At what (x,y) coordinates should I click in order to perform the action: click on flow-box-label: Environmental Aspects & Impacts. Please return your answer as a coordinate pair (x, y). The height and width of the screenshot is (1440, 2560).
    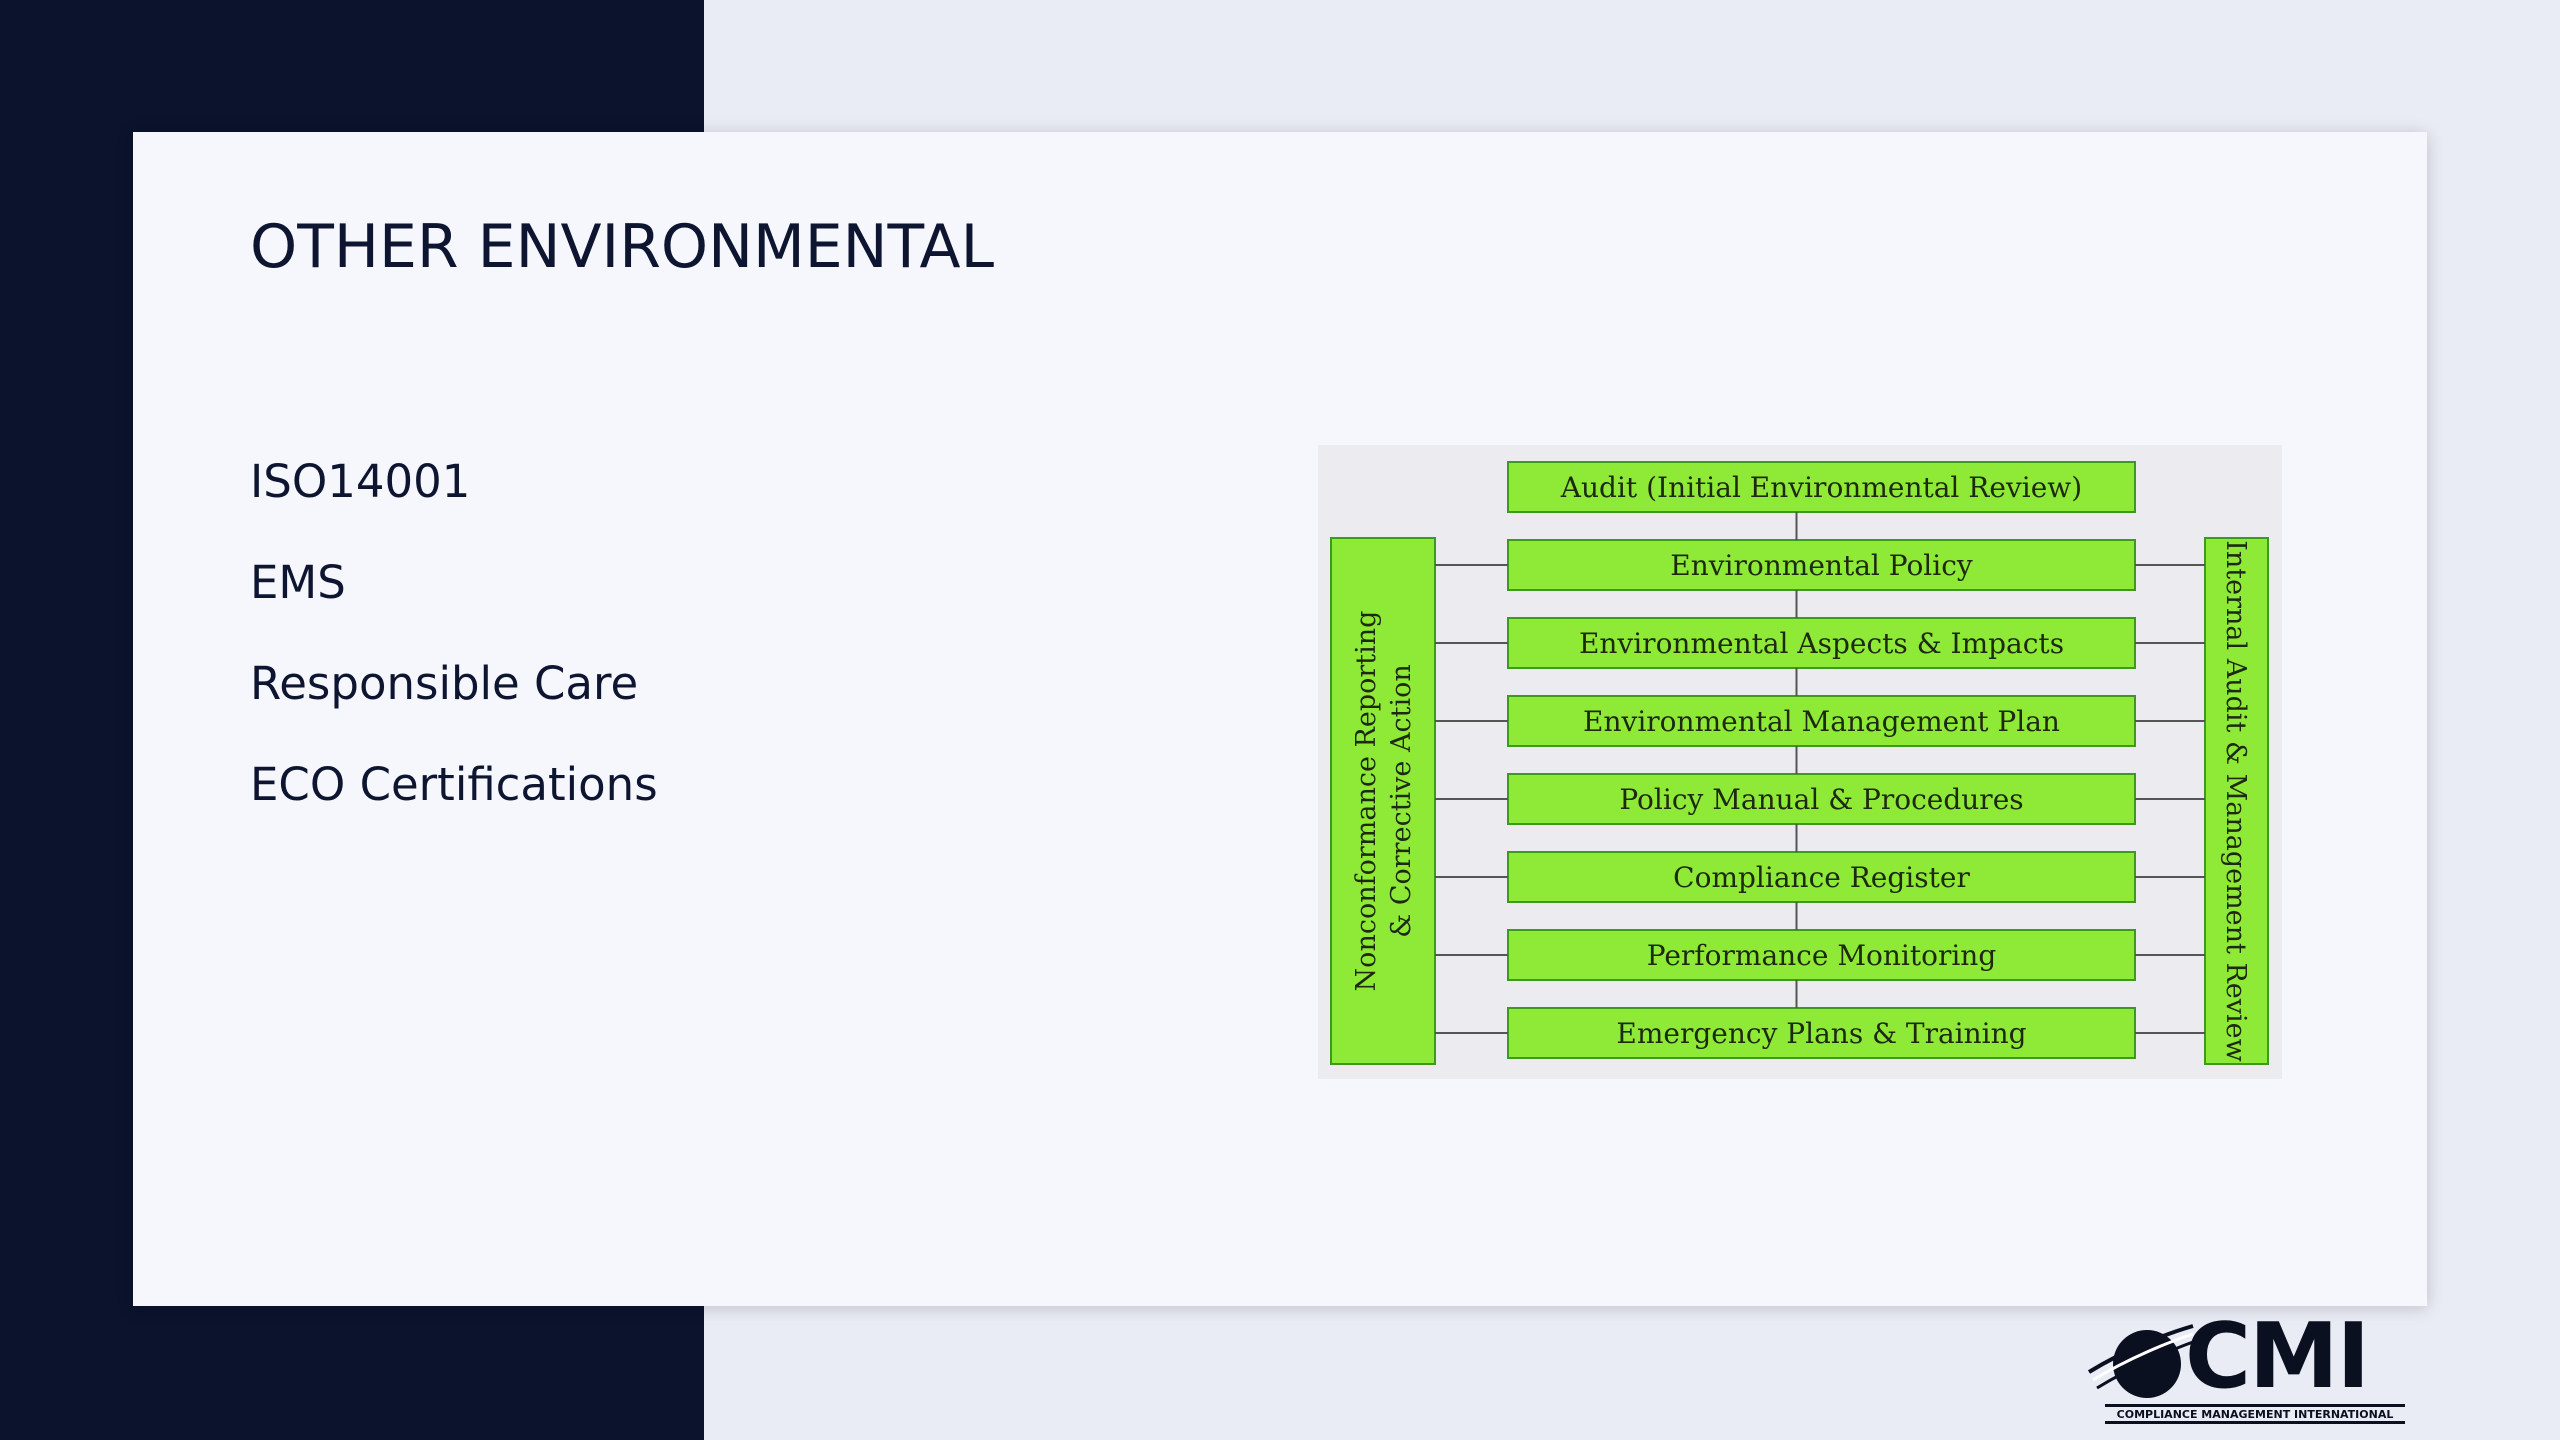
    Looking at the image, I should click on (1821, 643).